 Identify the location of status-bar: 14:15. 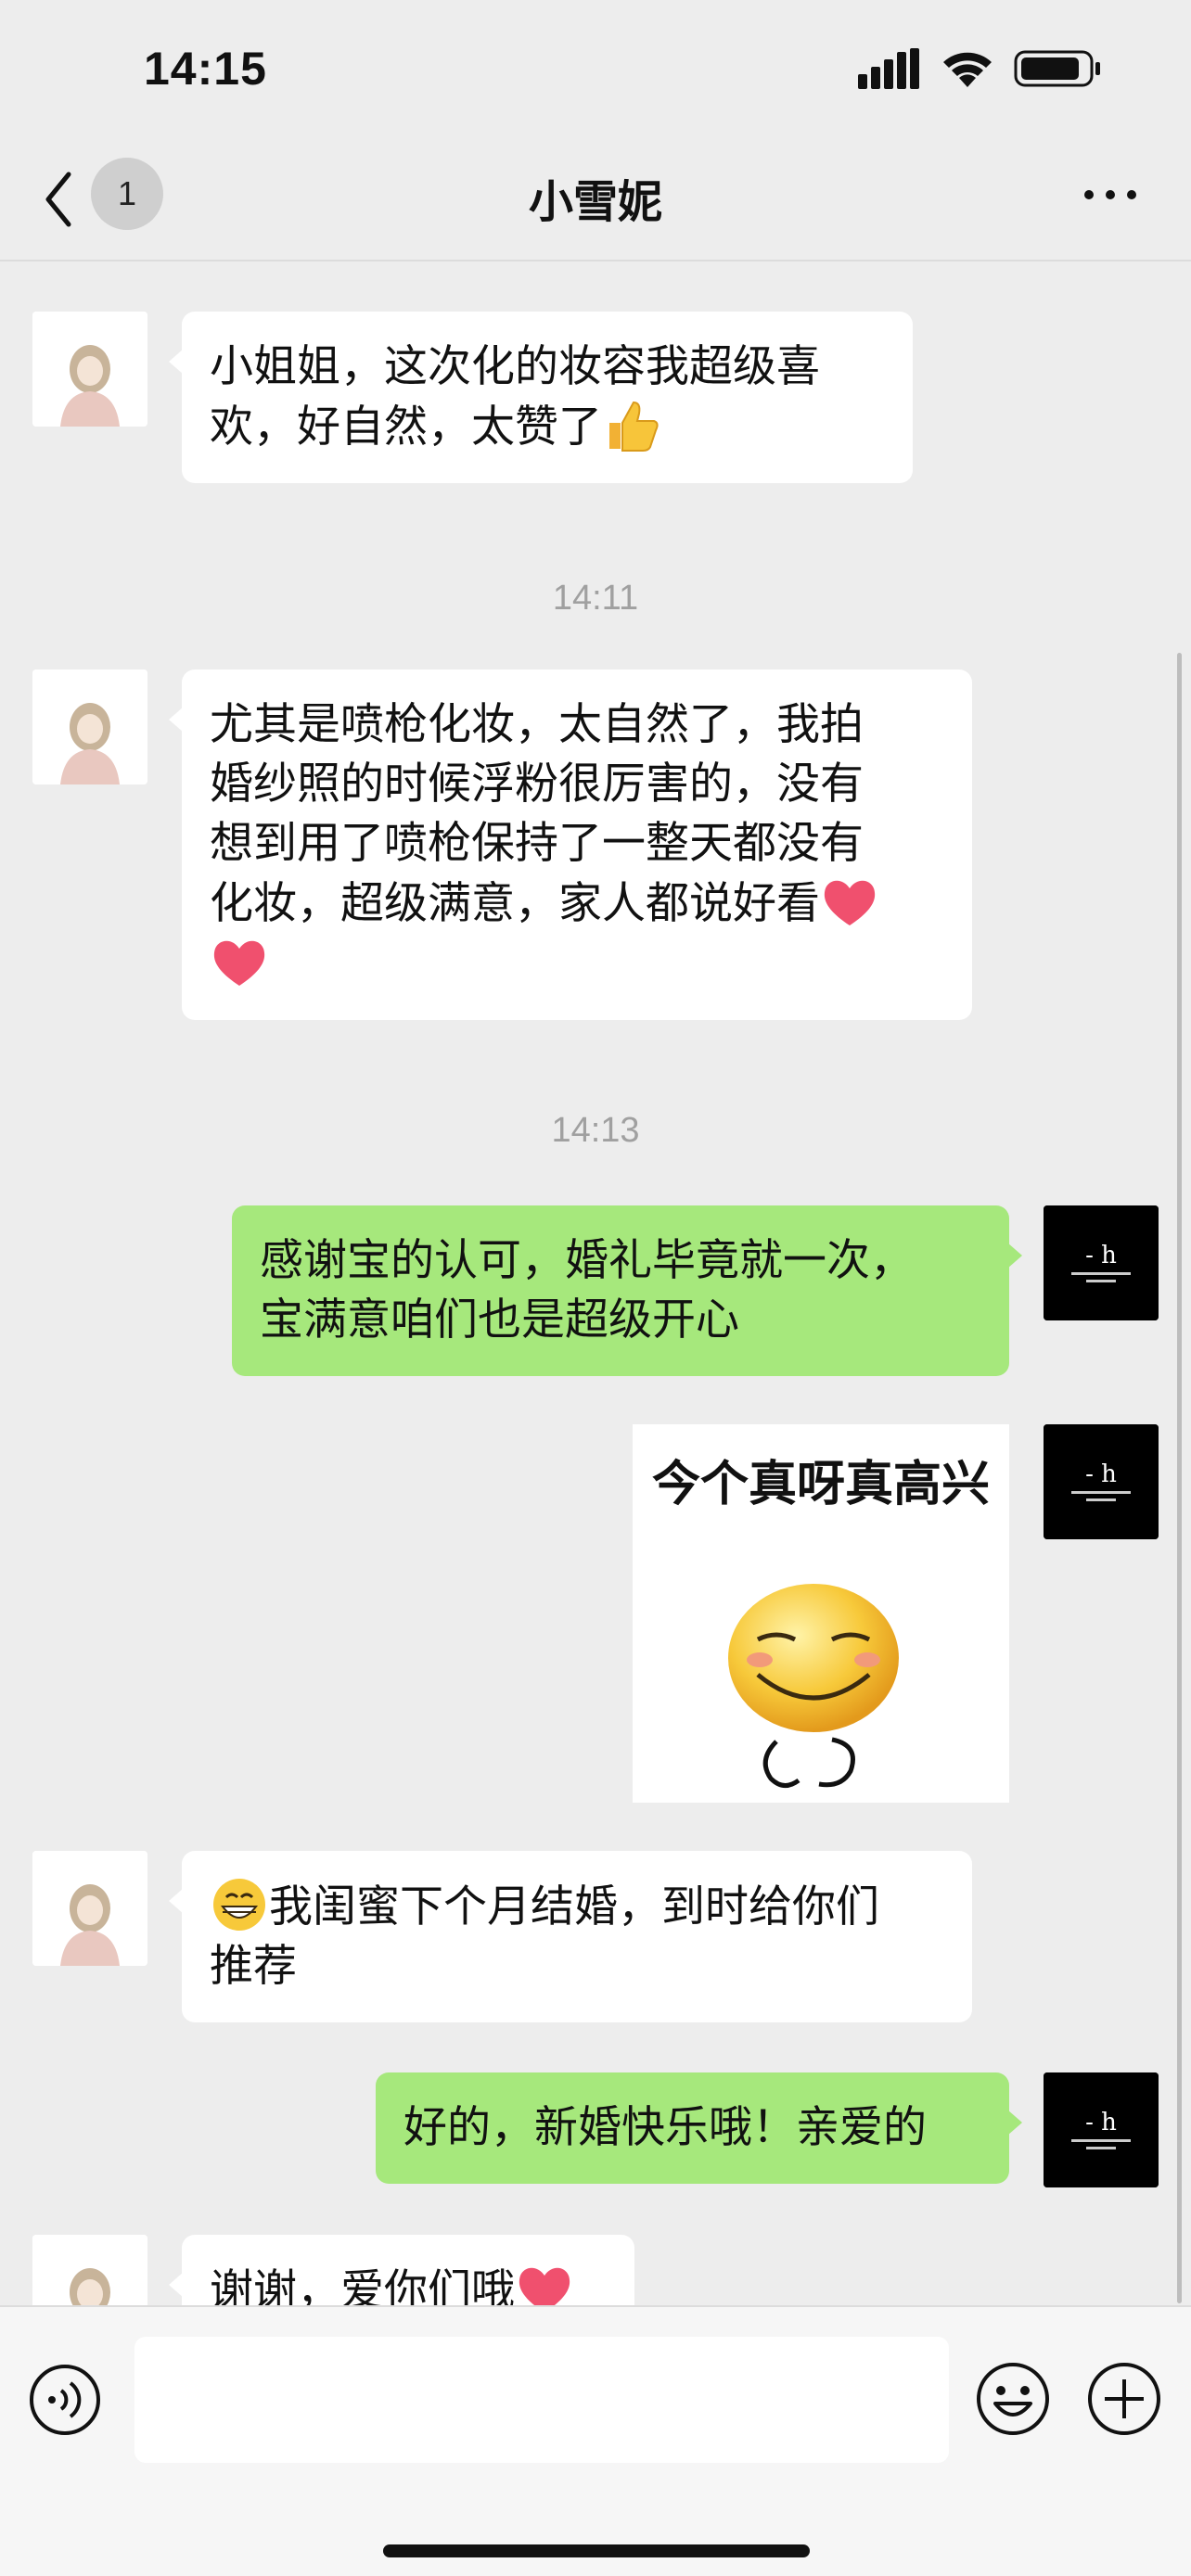
(595, 69).